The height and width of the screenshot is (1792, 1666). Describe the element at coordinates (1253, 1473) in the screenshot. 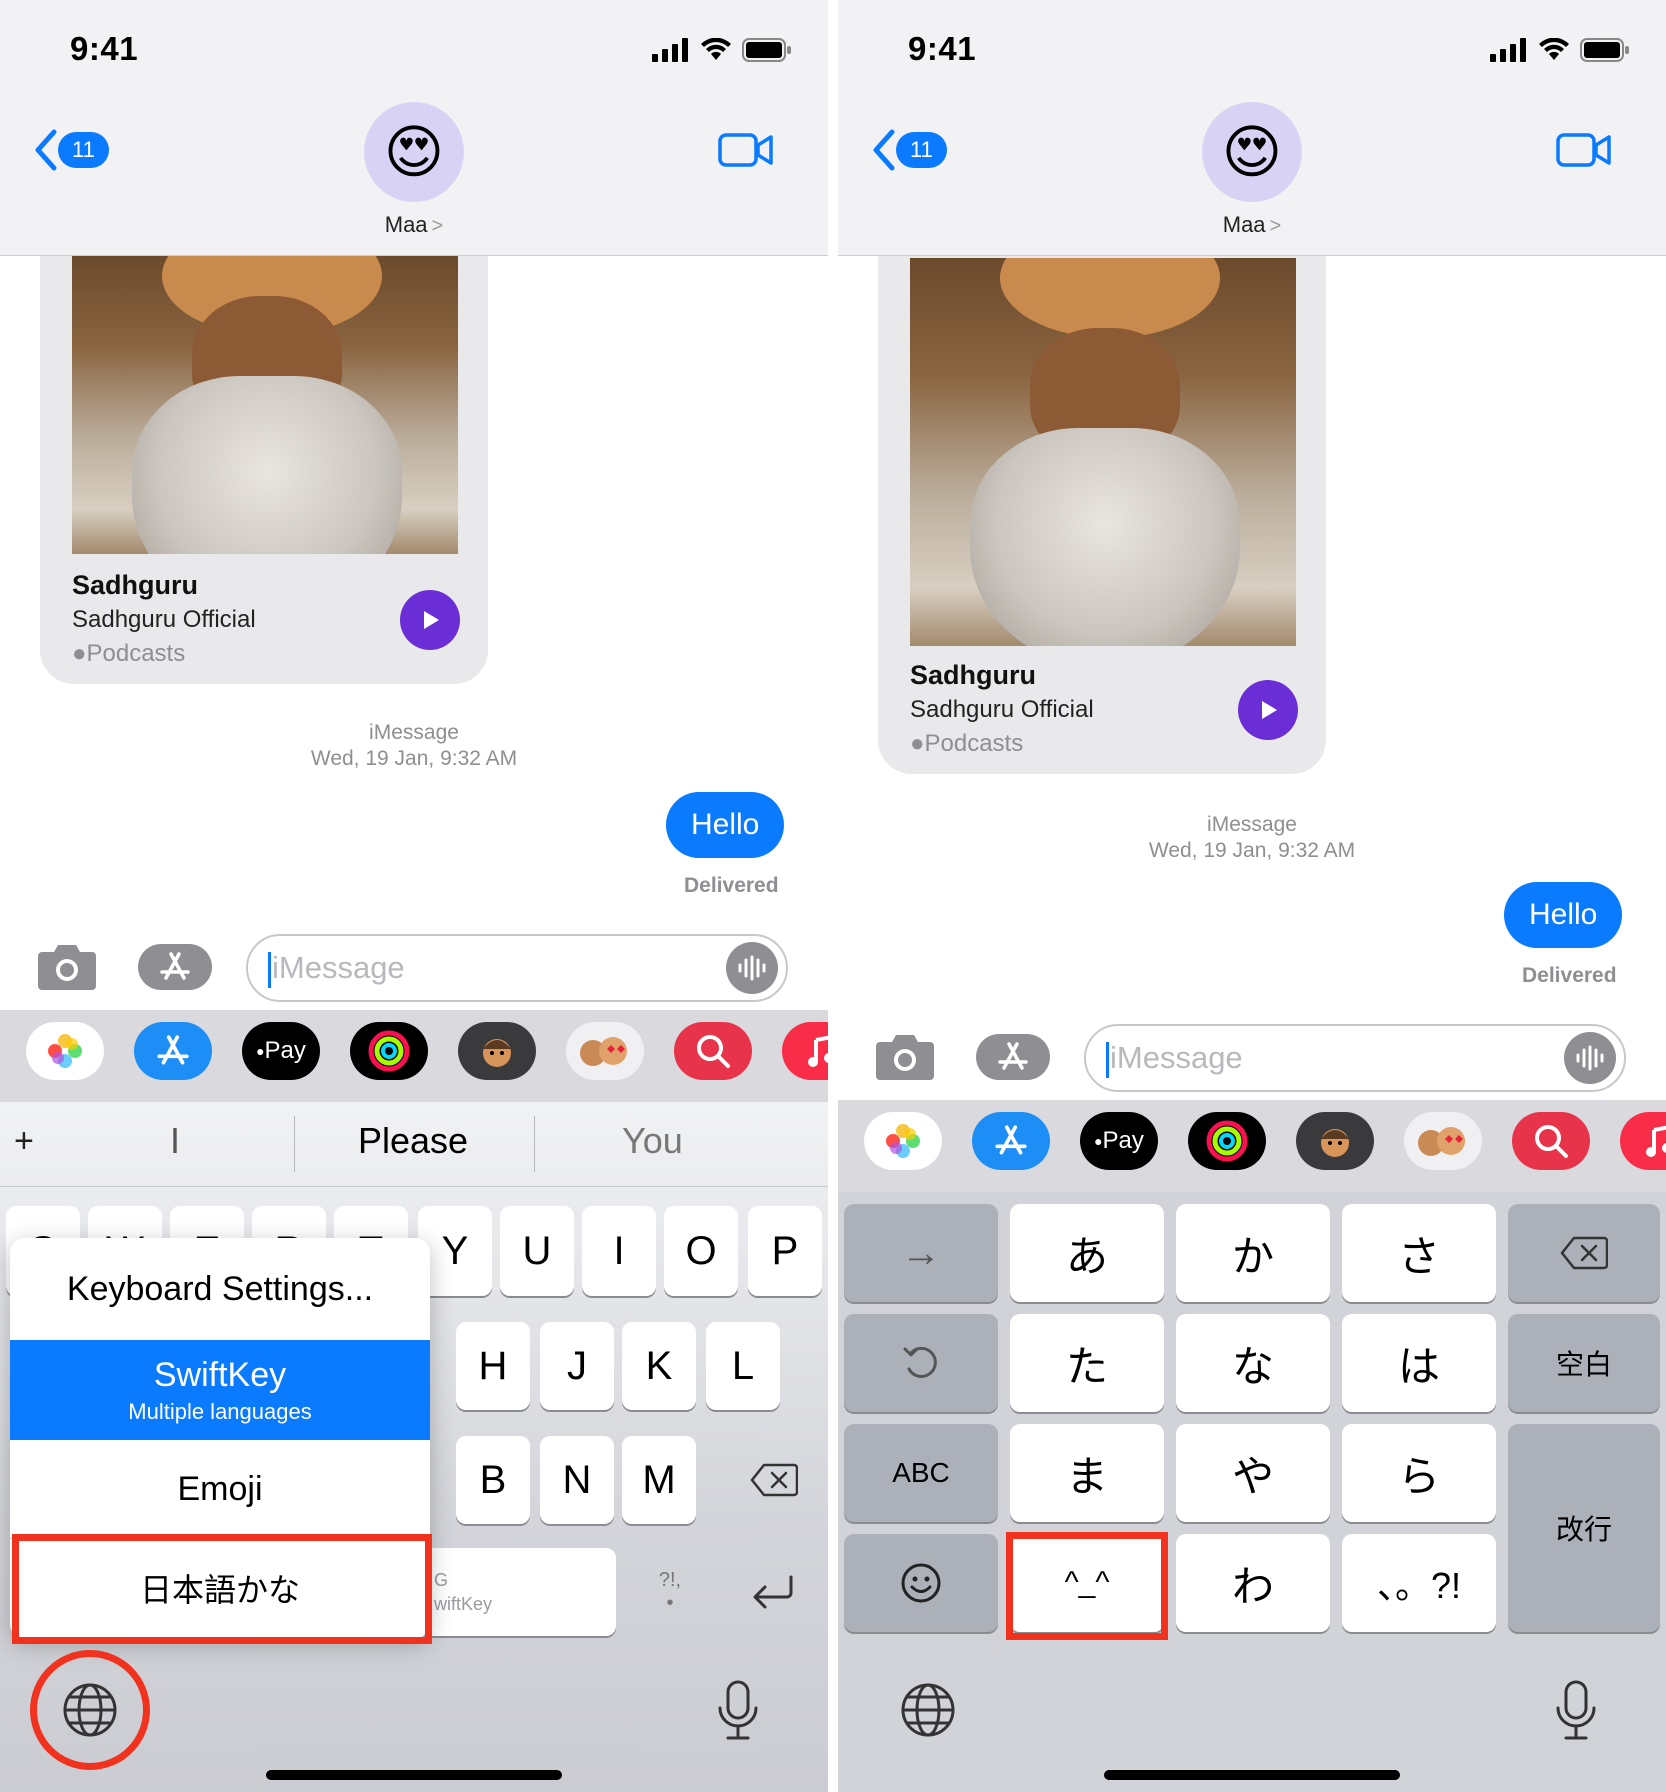

I see `key-ya: や` at that location.